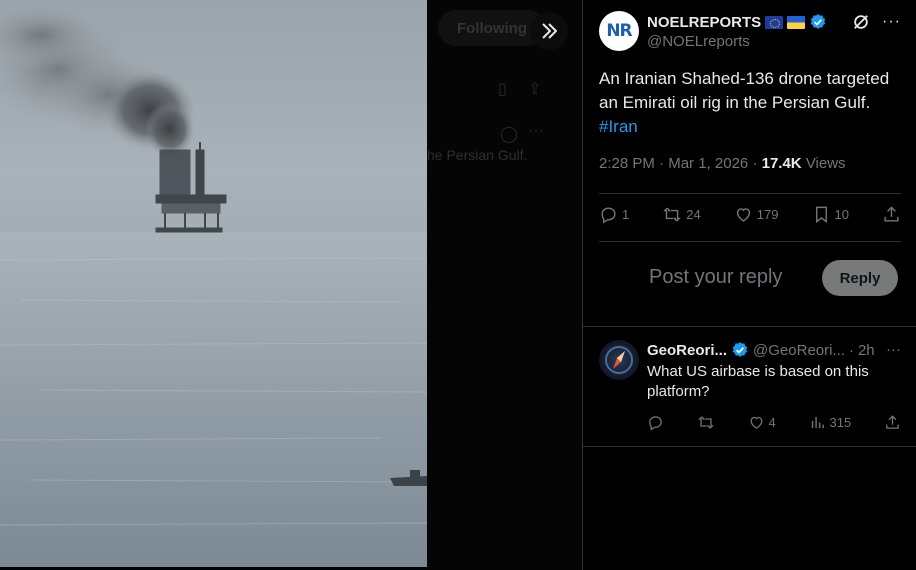 This screenshot has width=916, height=570. I want to click on grok-icon, so click(861, 24).